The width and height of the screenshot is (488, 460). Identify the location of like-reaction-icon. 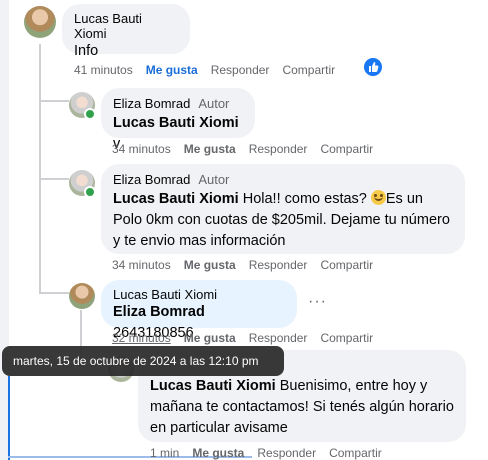
(373, 67).